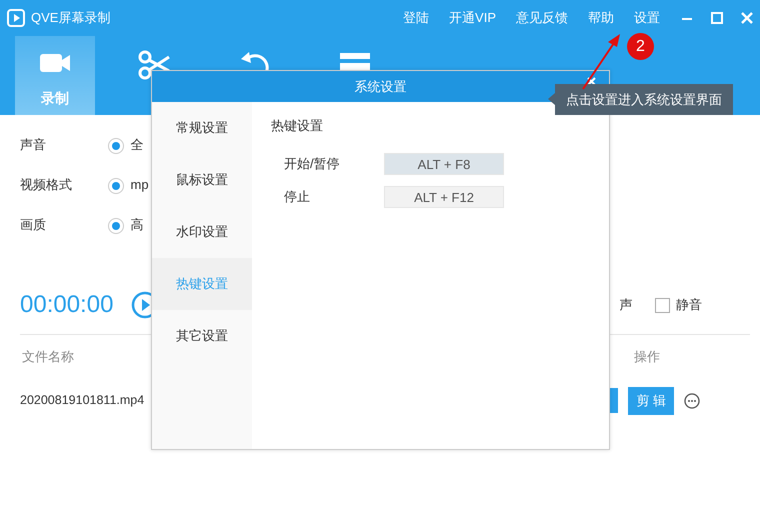 The image size is (760, 520). What do you see at coordinates (82, 401) in the screenshot?
I see `file-name-cell-text: 20200819101811.mp4` at bounding box center [82, 401].